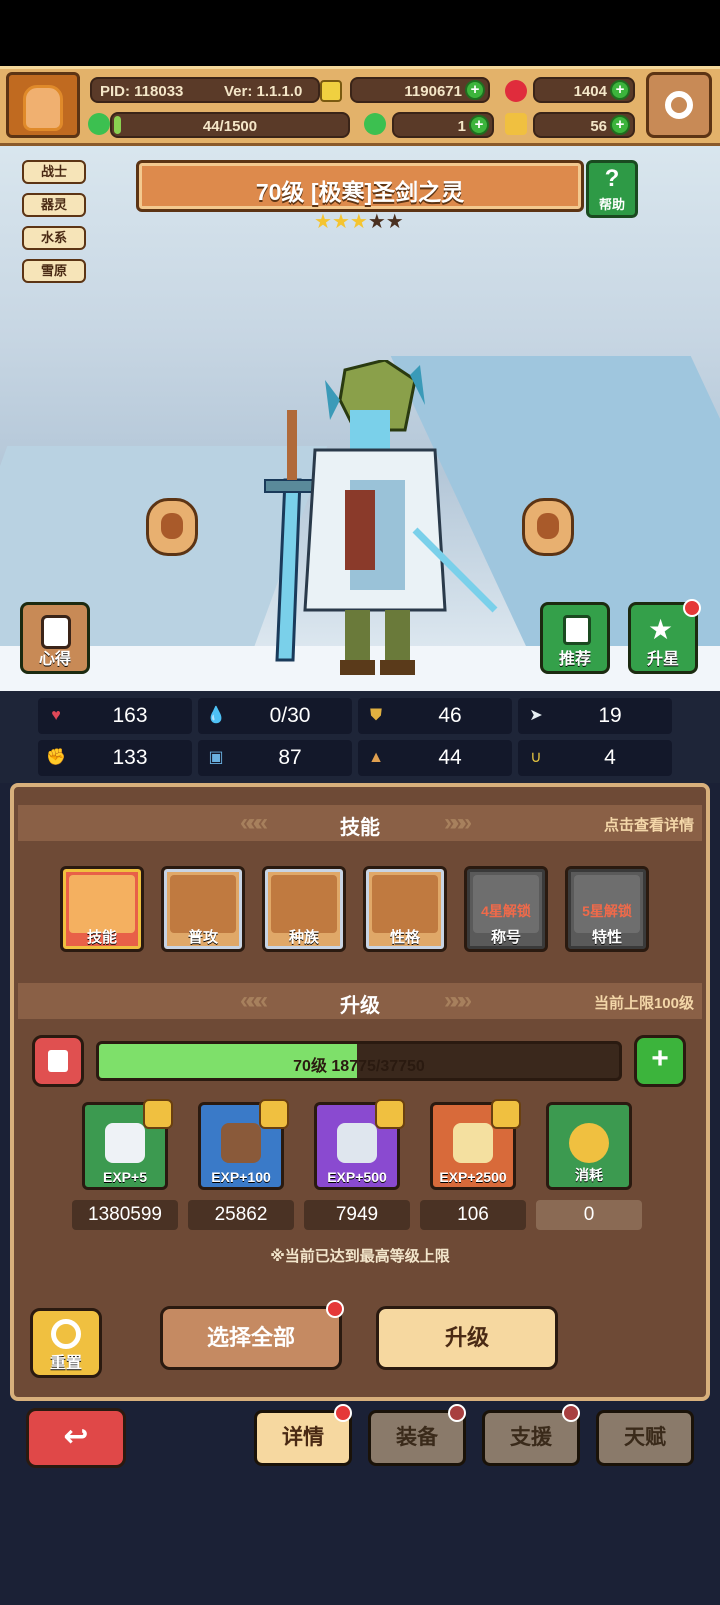 This screenshot has height=1605, width=720. Describe the element at coordinates (303, 937) in the screenshot. I see `skill-label: 种族` at that location.